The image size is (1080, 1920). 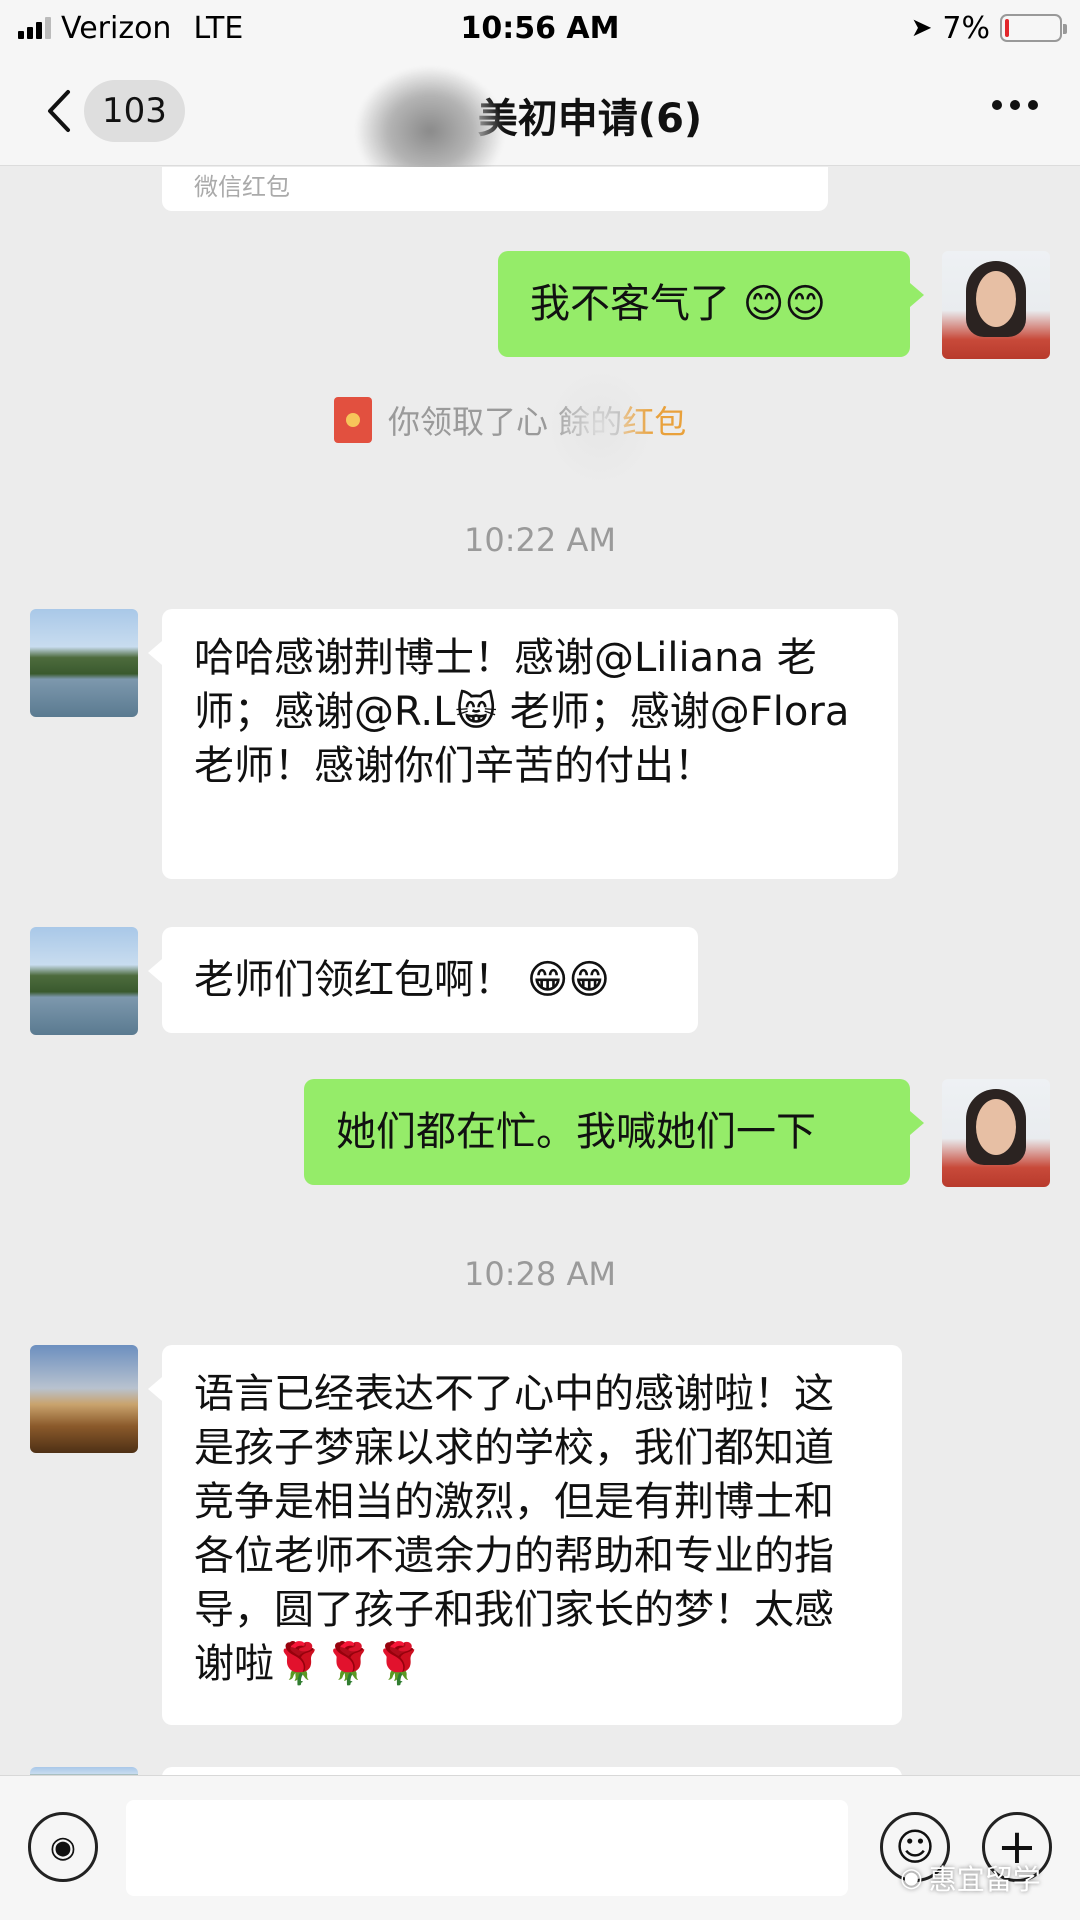 I want to click on nav-bar: 103 美初申请(6), so click(x=540, y=126).